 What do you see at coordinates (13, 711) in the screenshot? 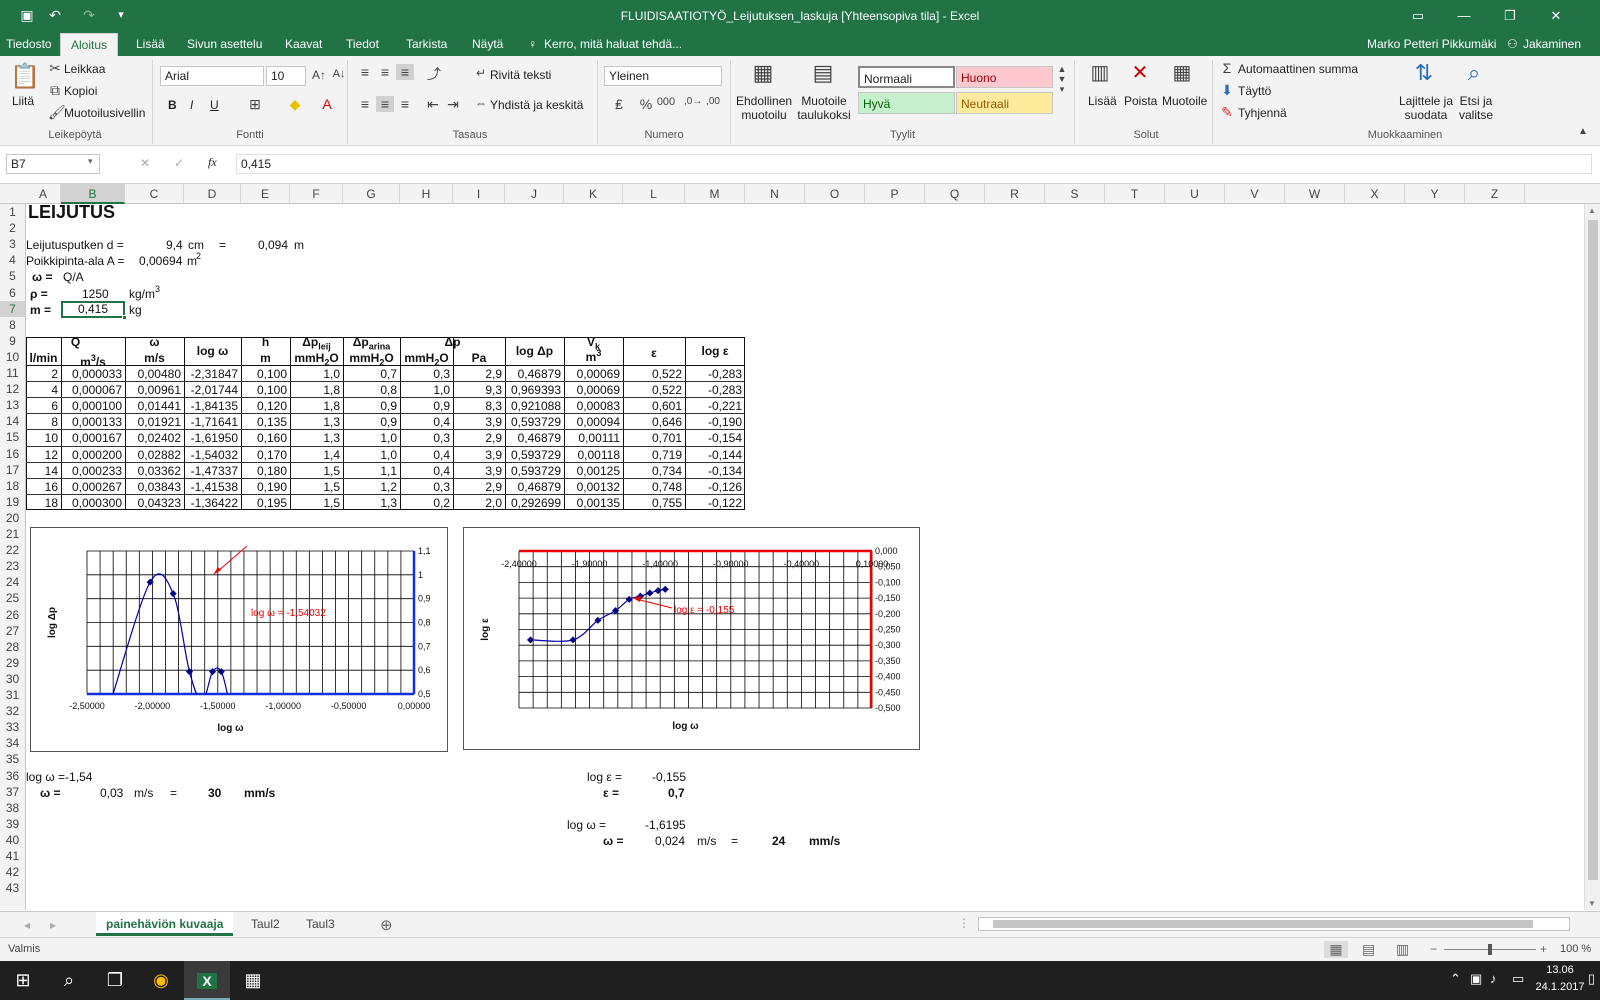
I see `row-header: 32` at bounding box center [13, 711].